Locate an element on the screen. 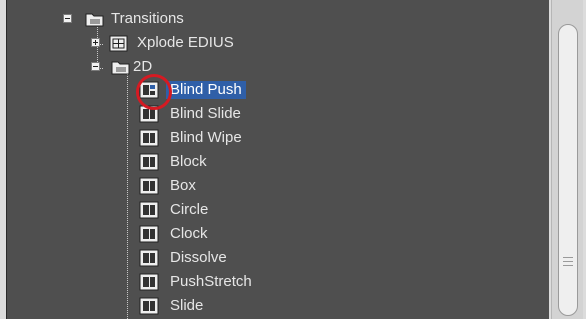 The width and height of the screenshot is (586, 319). scrollbar-thumb is located at coordinates (568, 170).